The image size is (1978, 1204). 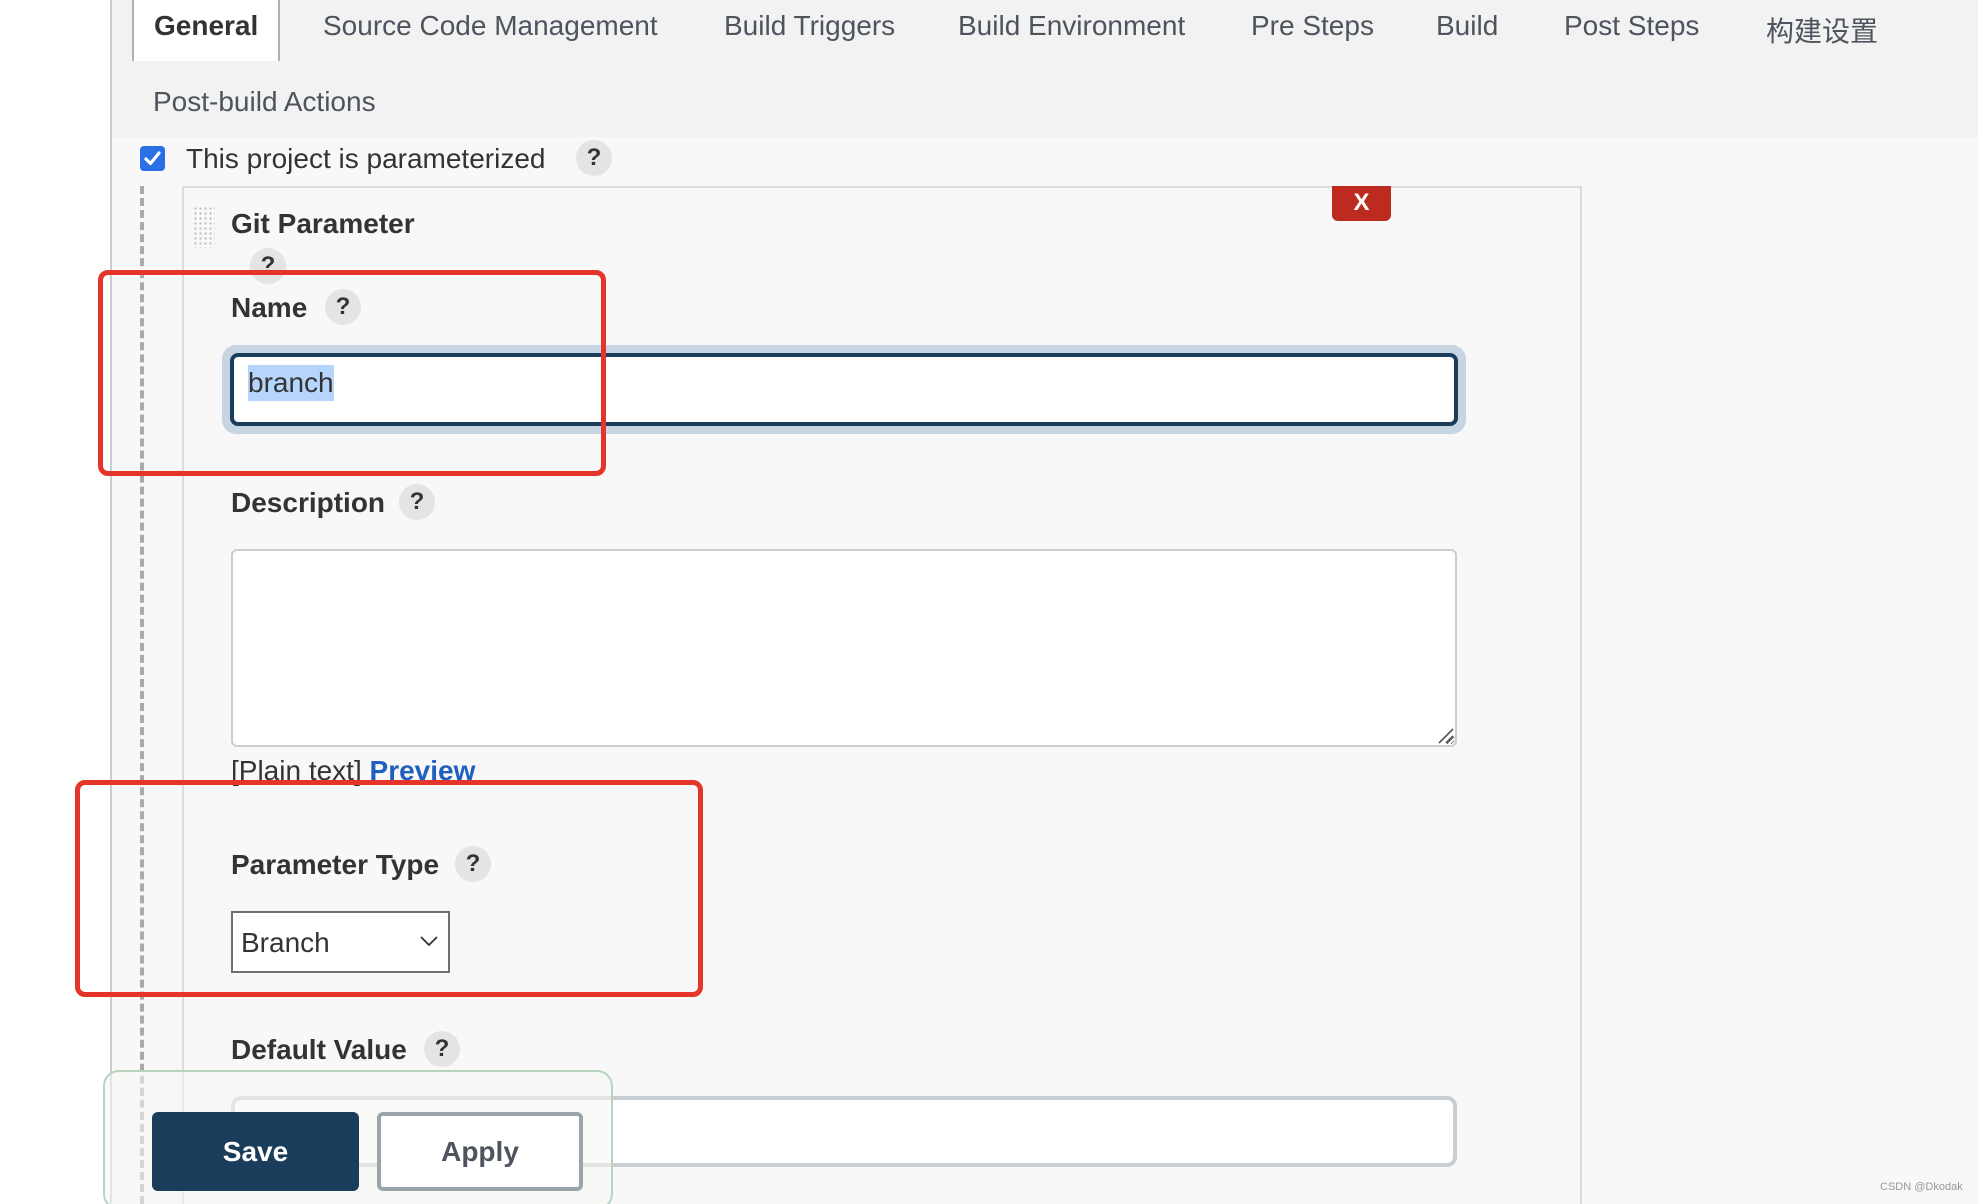 What do you see at coordinates (269, 307) in the screenshot?
I see `name-label: Name` at bounding box center [269, 307].